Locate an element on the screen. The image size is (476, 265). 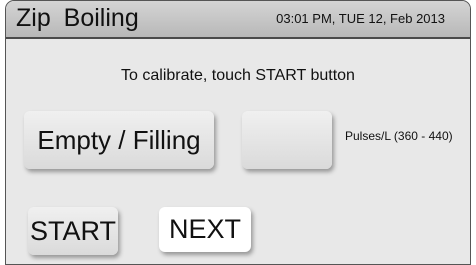
pulses-range-label: Pulses/L (360 - 440) is located at coordinates (399, 136).